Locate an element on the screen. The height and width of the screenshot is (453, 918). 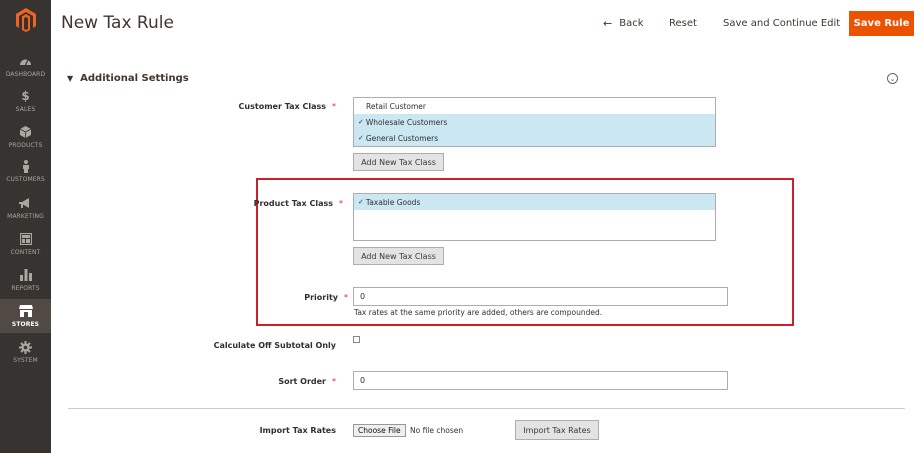
import-tax-rates-label: Import Tax Rates is located at coordinates (297, 430).